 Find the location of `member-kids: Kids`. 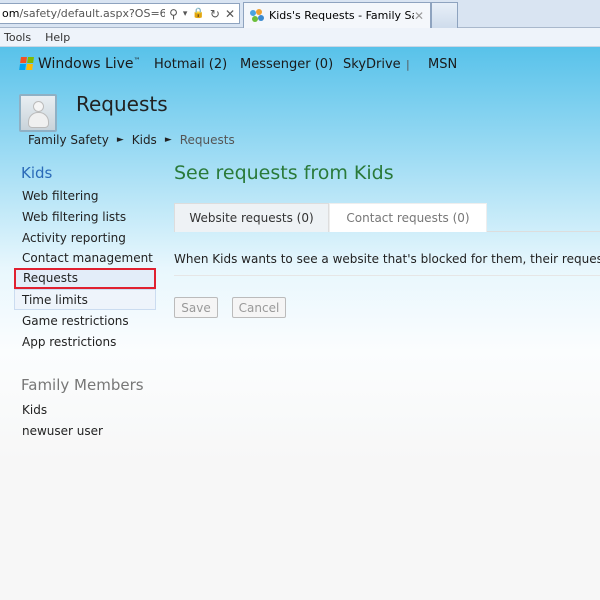

member-kids: Kids is located at coordinates (85, 409).